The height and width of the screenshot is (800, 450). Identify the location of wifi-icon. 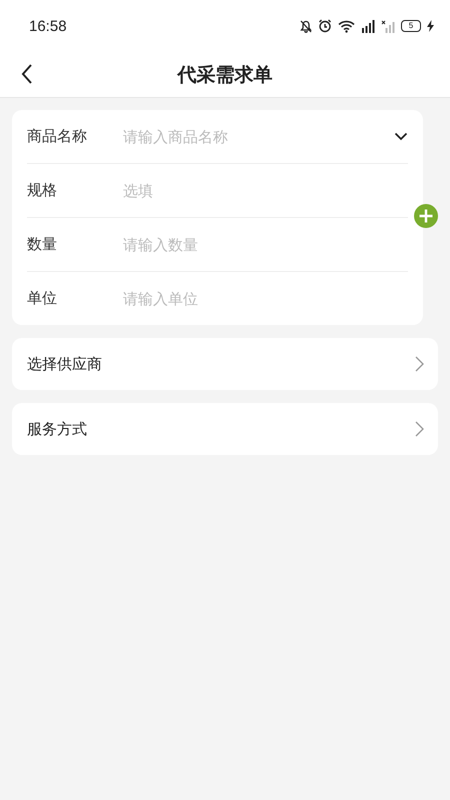
(346, 26).